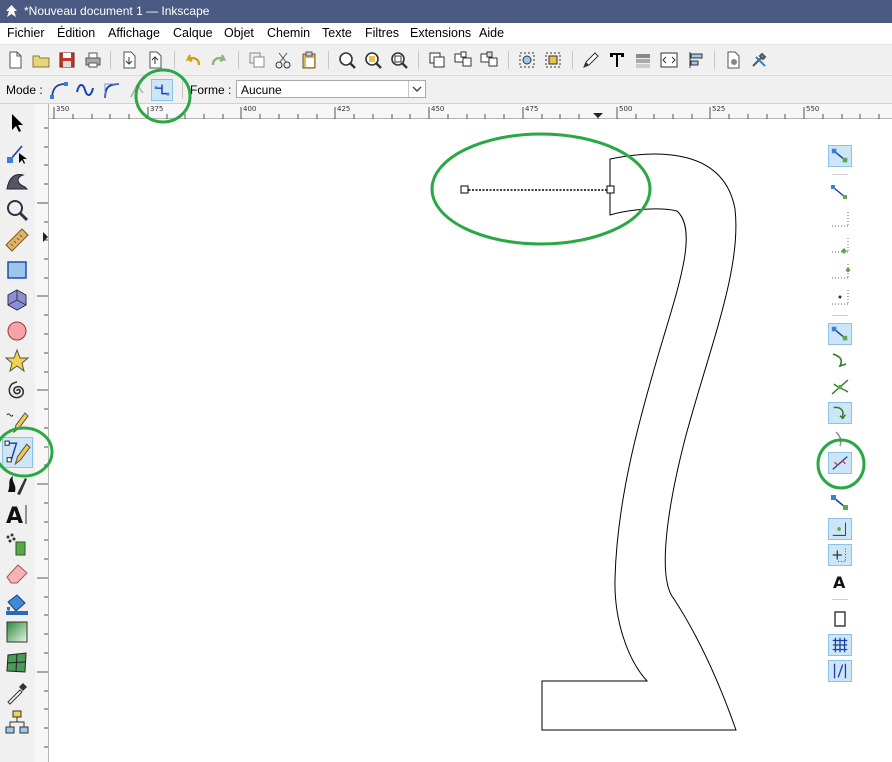  Describe the element at coordinates (261, 90) in the screenshot. I see `forme-select-value: Aucune` at that location.